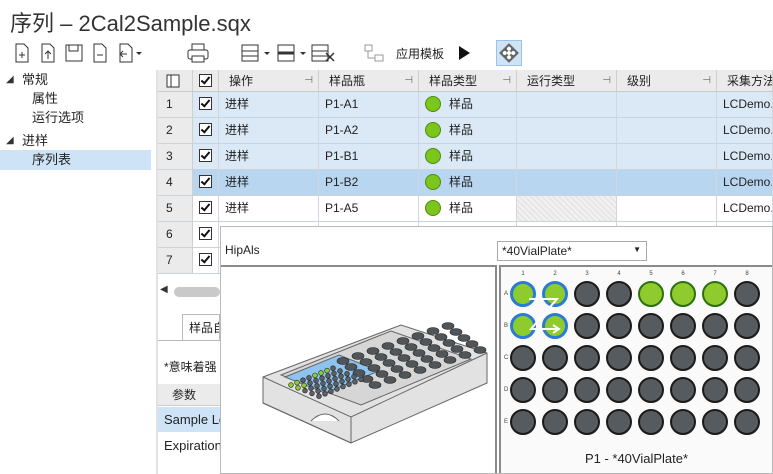 This screenshot has height=474, width=773. I want to click on column-header-run-type: 运行类型 ⊣, so click(567, 81).